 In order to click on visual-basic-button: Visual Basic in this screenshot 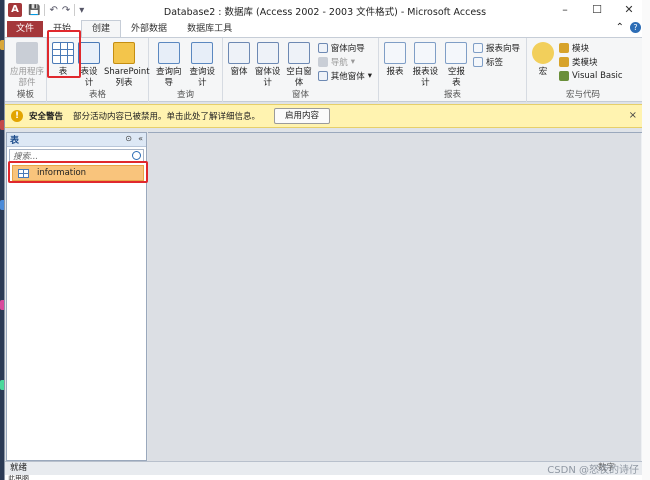, I will do `click(591, 76)`.